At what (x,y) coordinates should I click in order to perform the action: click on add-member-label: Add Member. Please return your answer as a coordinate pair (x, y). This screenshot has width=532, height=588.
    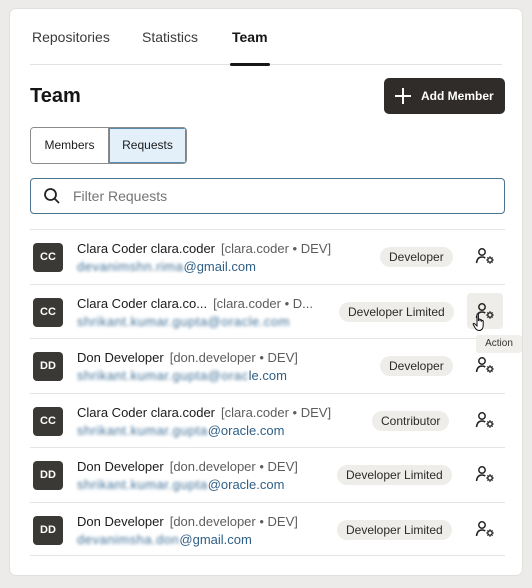
    Looking at the image, I should click on (457, 96).